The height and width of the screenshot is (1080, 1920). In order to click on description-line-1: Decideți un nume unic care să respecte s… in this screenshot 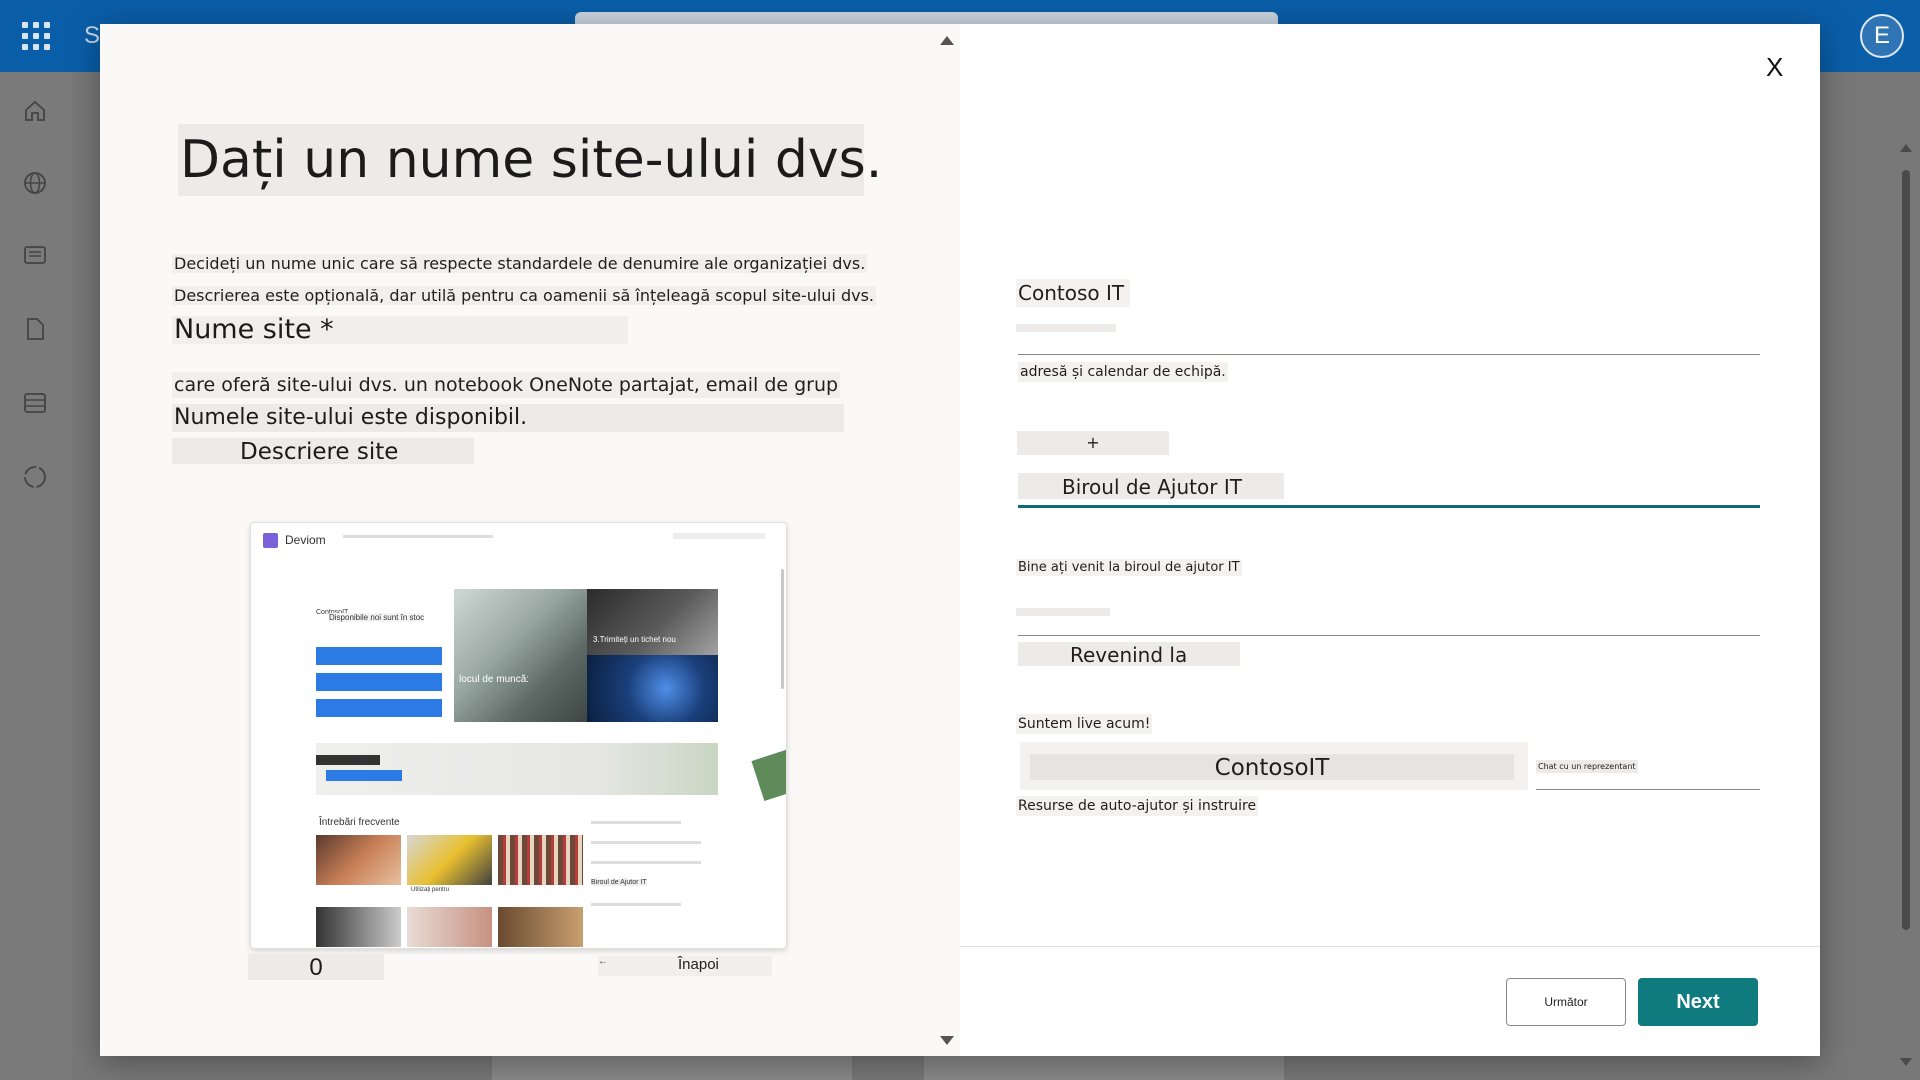, I will do `click(520, 263)`.